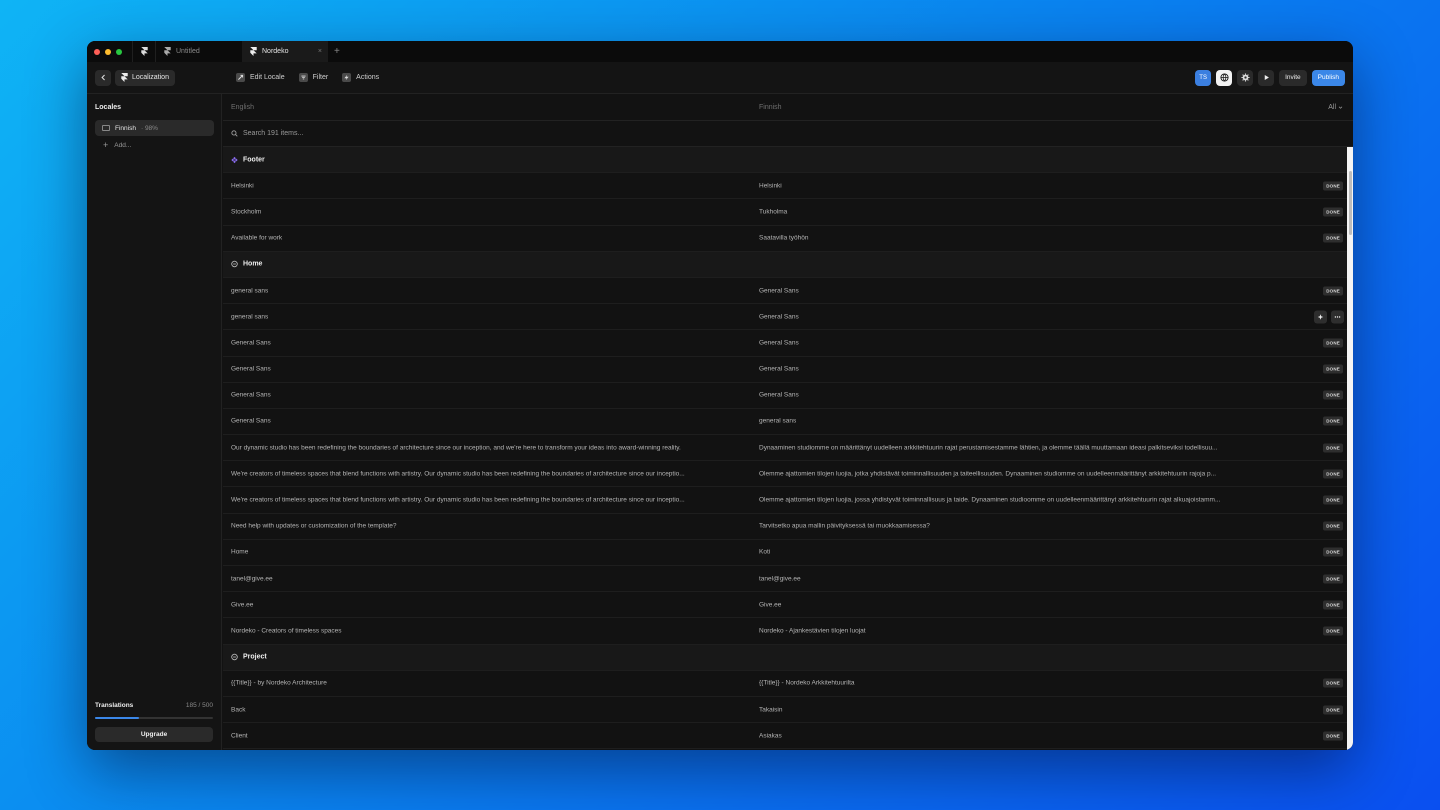  I want to click on translation-field: tanel@give.ee, so click(1020, 578).